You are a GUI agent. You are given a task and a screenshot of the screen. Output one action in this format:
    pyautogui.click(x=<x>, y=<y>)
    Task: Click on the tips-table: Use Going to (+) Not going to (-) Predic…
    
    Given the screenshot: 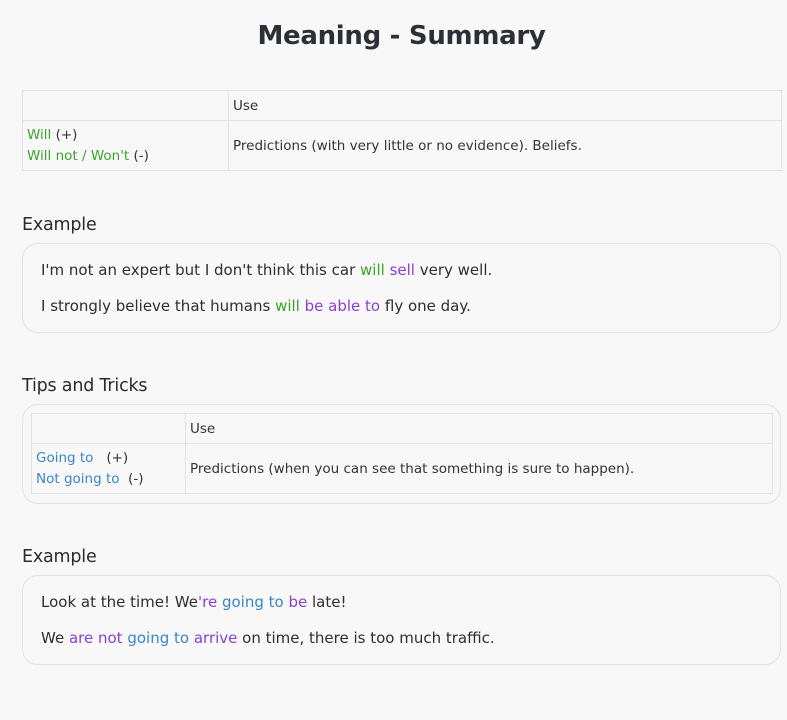 What is the action you would take?
    pyautogui.click(x=402, y=453)
    